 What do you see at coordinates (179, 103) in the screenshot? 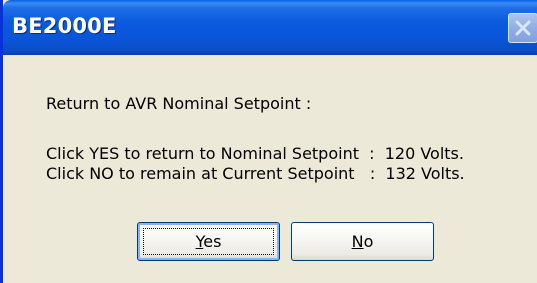
I see `message-heading: Return to AVR Nominal Setpoint :` at bounding box center [179, 103].